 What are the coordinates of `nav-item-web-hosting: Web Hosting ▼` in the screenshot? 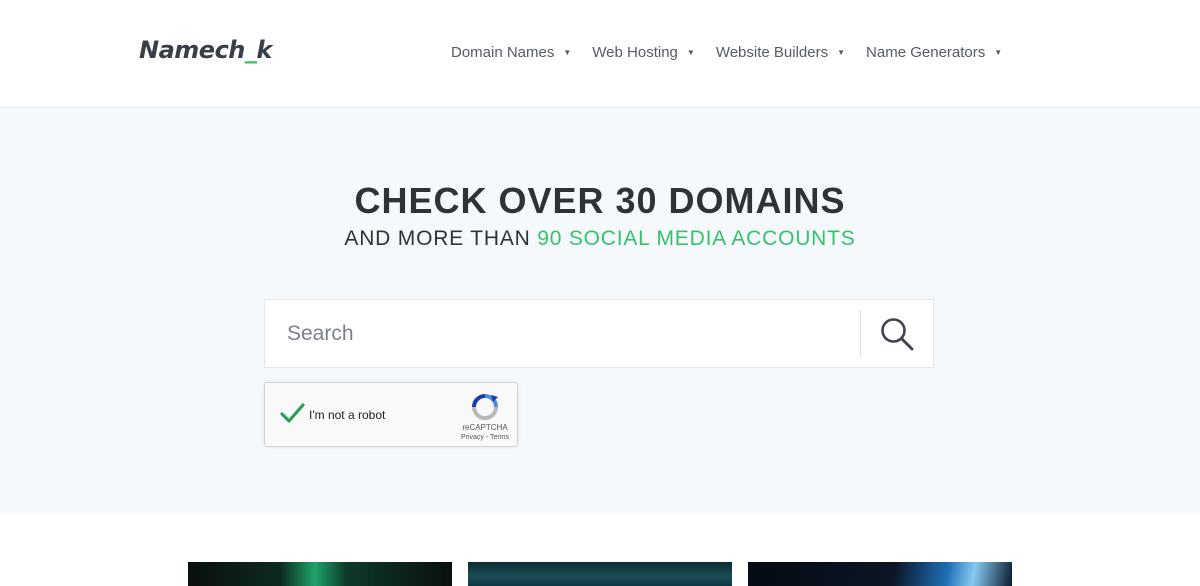 It's located at (643, 52).